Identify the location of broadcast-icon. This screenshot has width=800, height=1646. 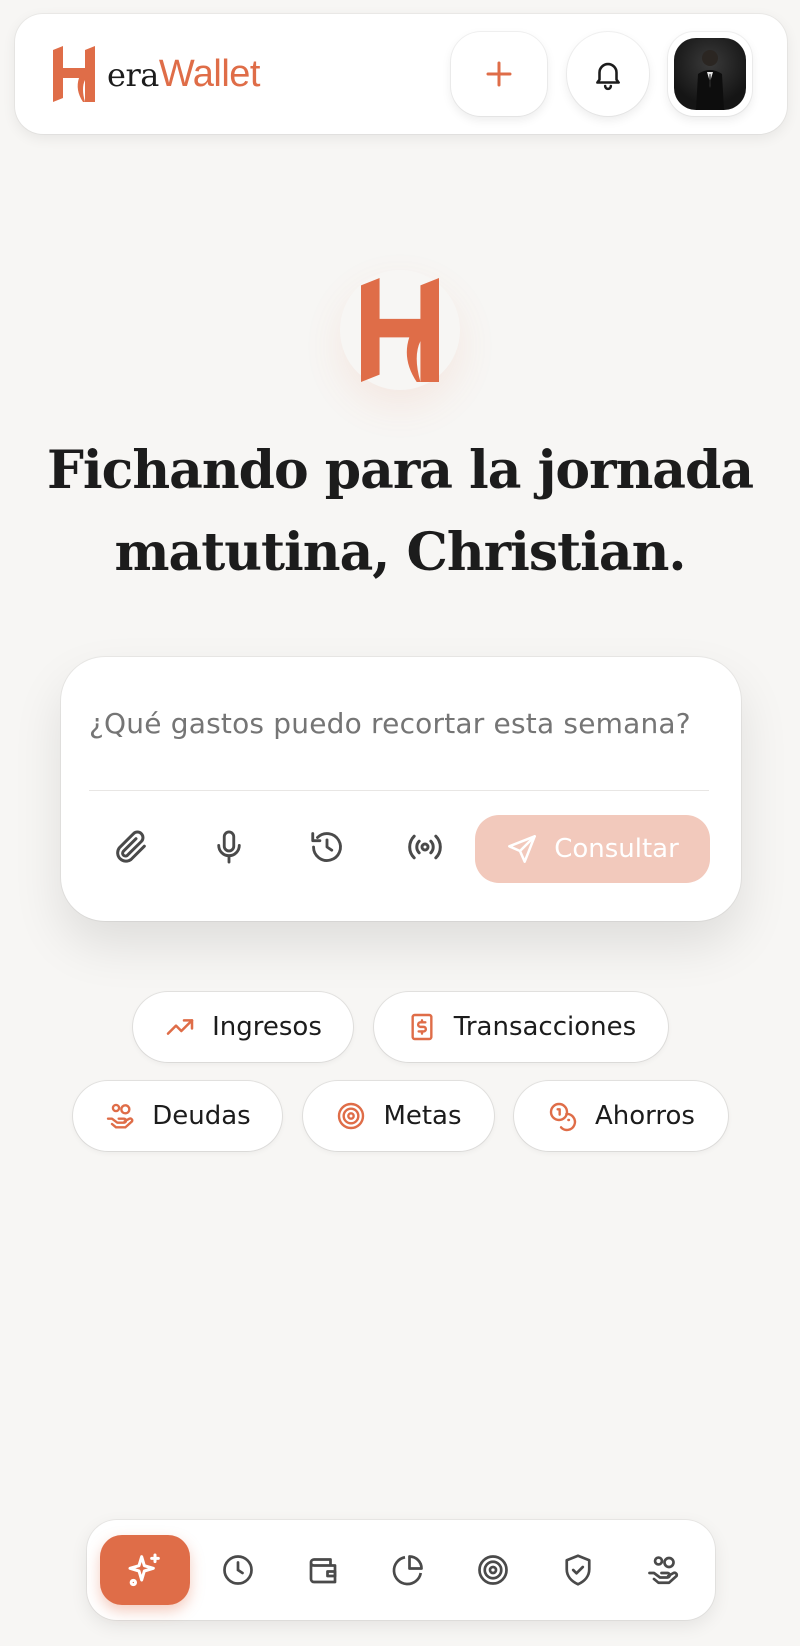
(425, 847).